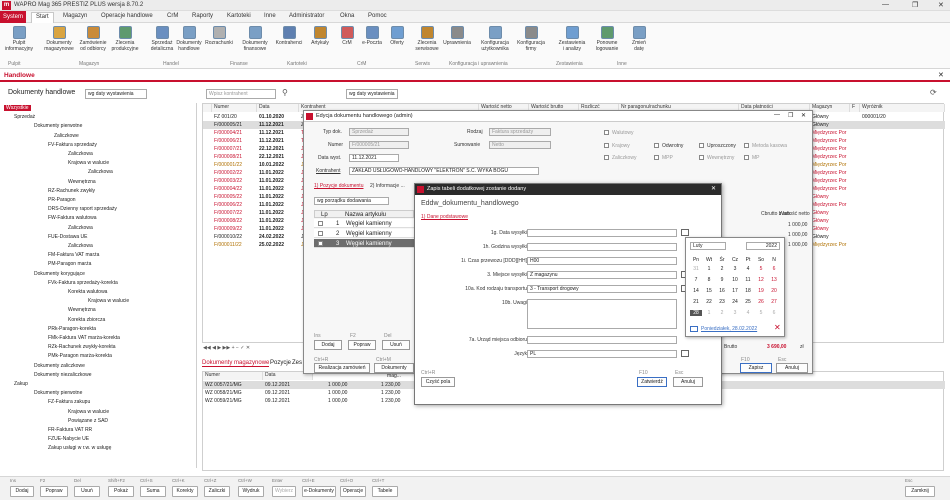 This screenshot has height=500, width=950. What do you see at coordinates (87, 292) in the screenshot?
I see `tree-node: Korekta walutowa` at bounding box center [87, 292].